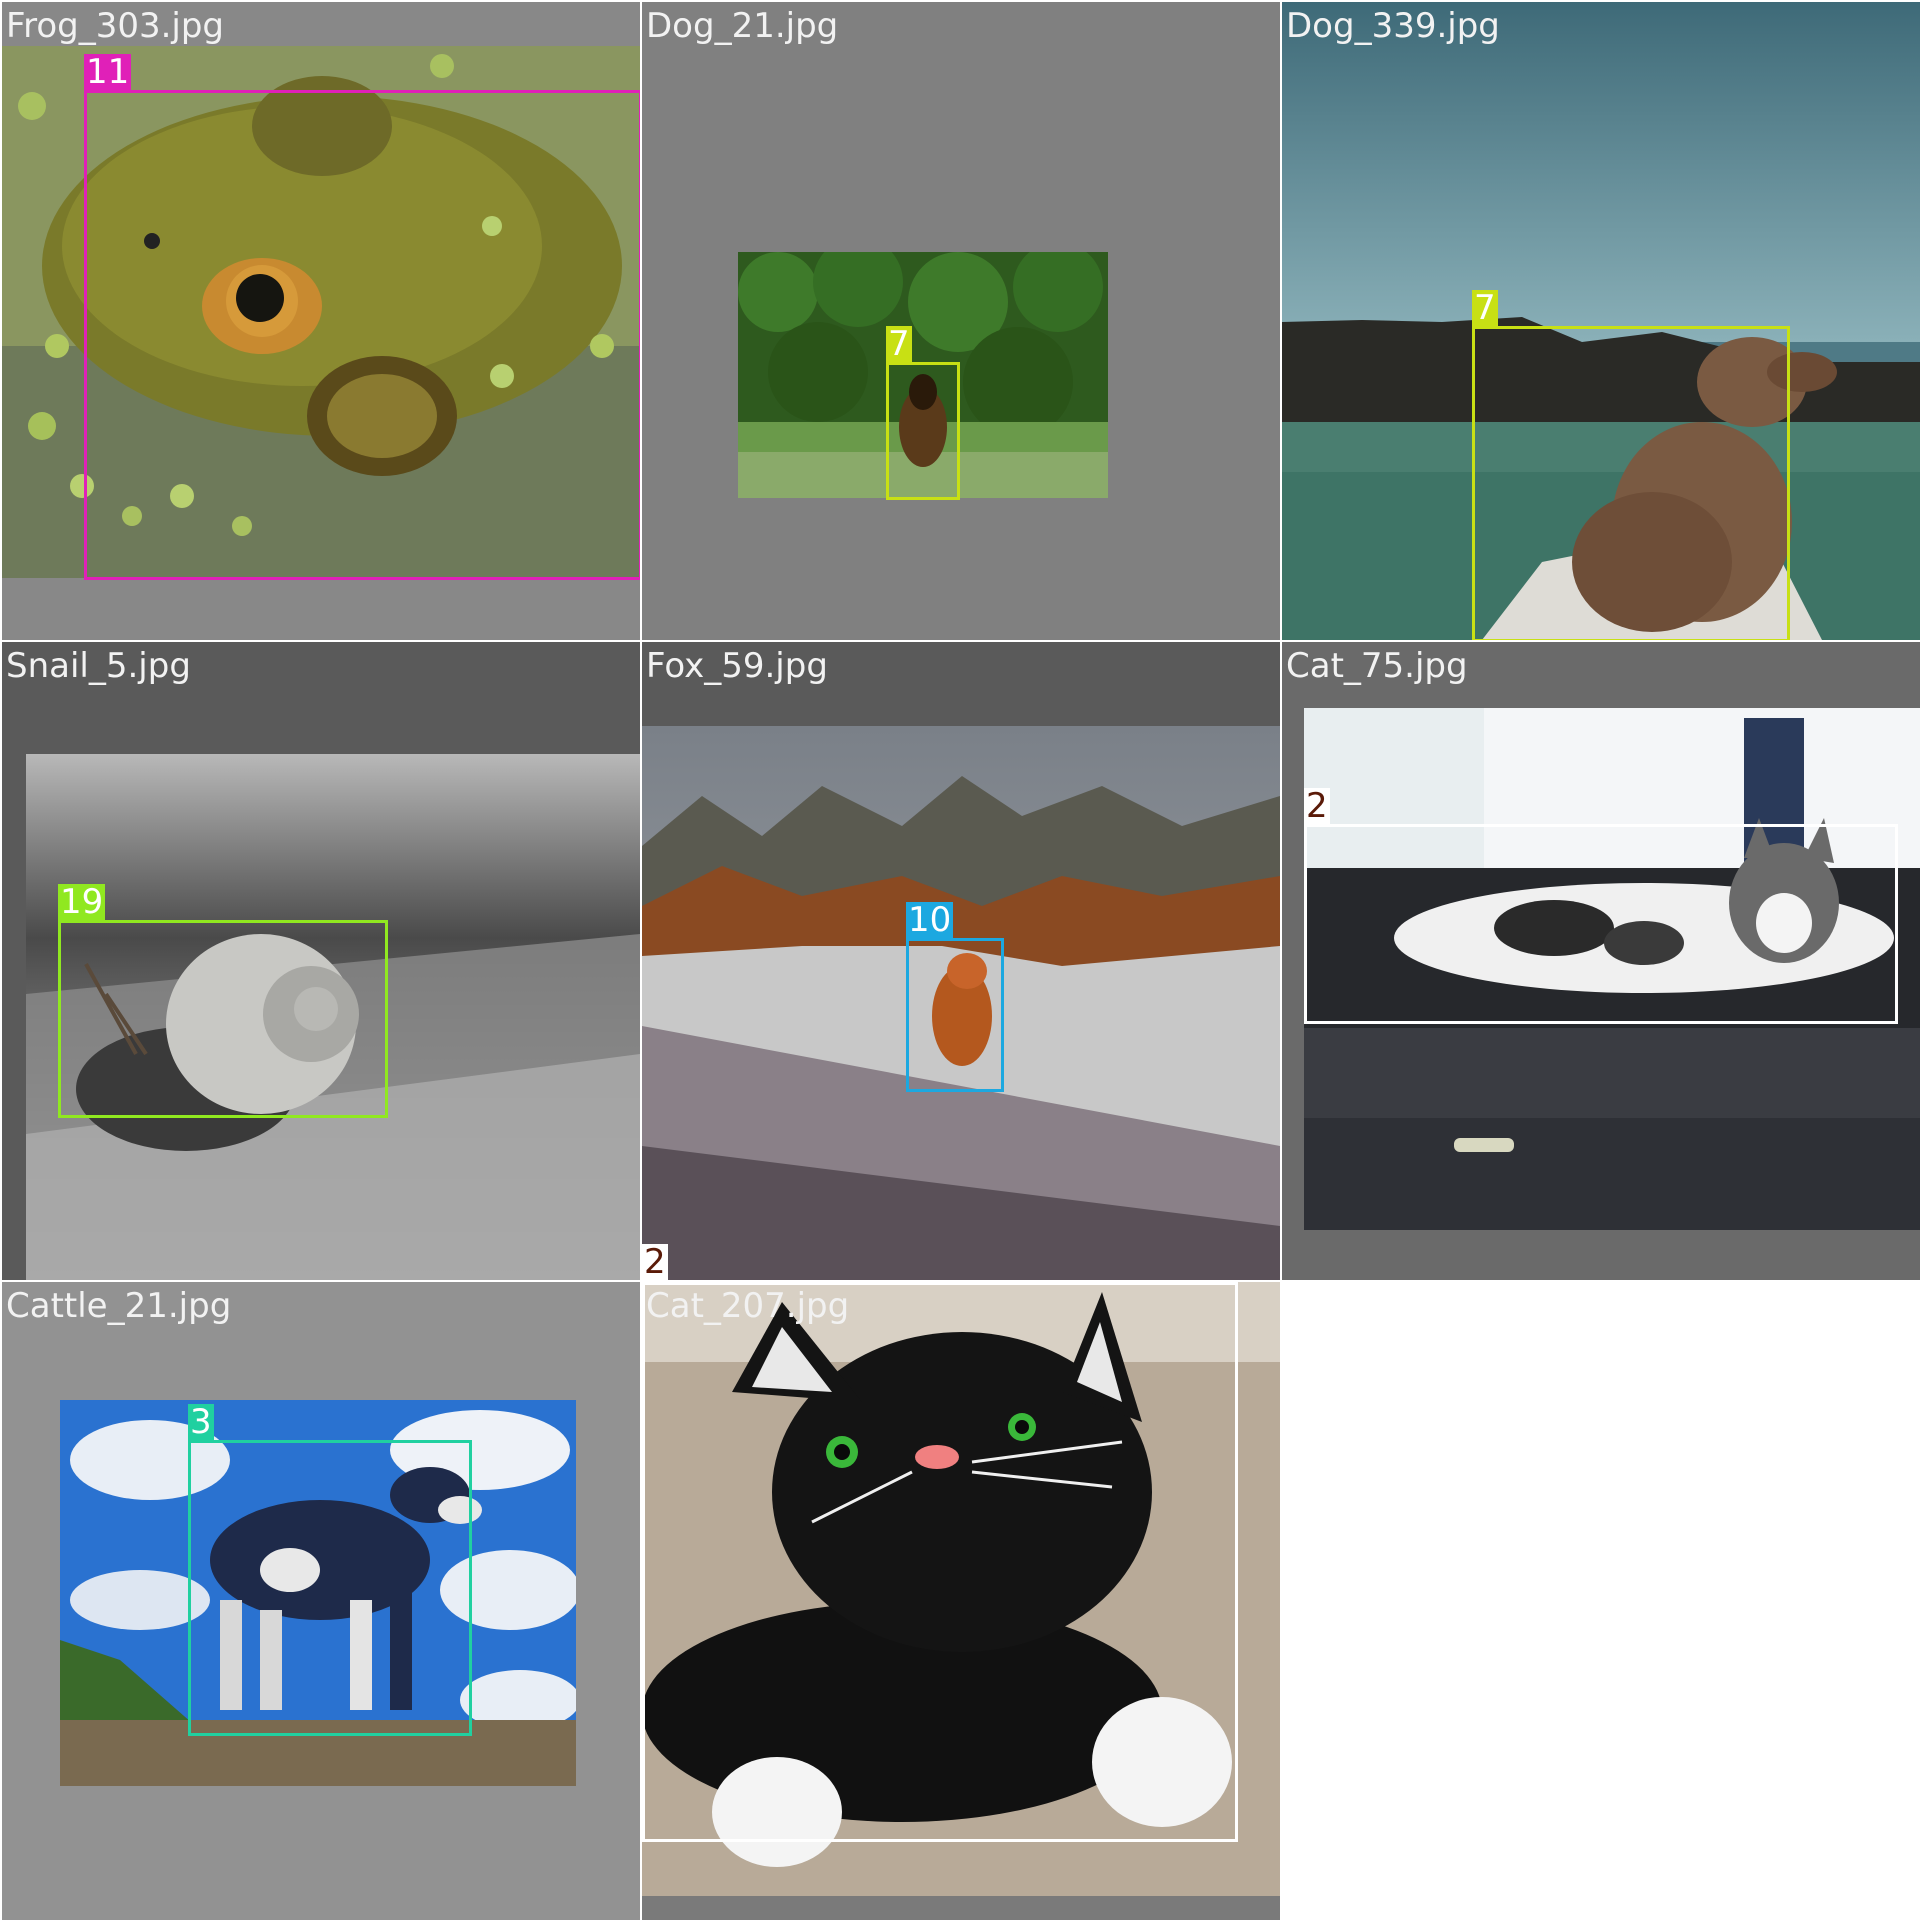 This screenshot has width=1920, height=1920. I want to click on bounding-box: 11, so click(362, 317).